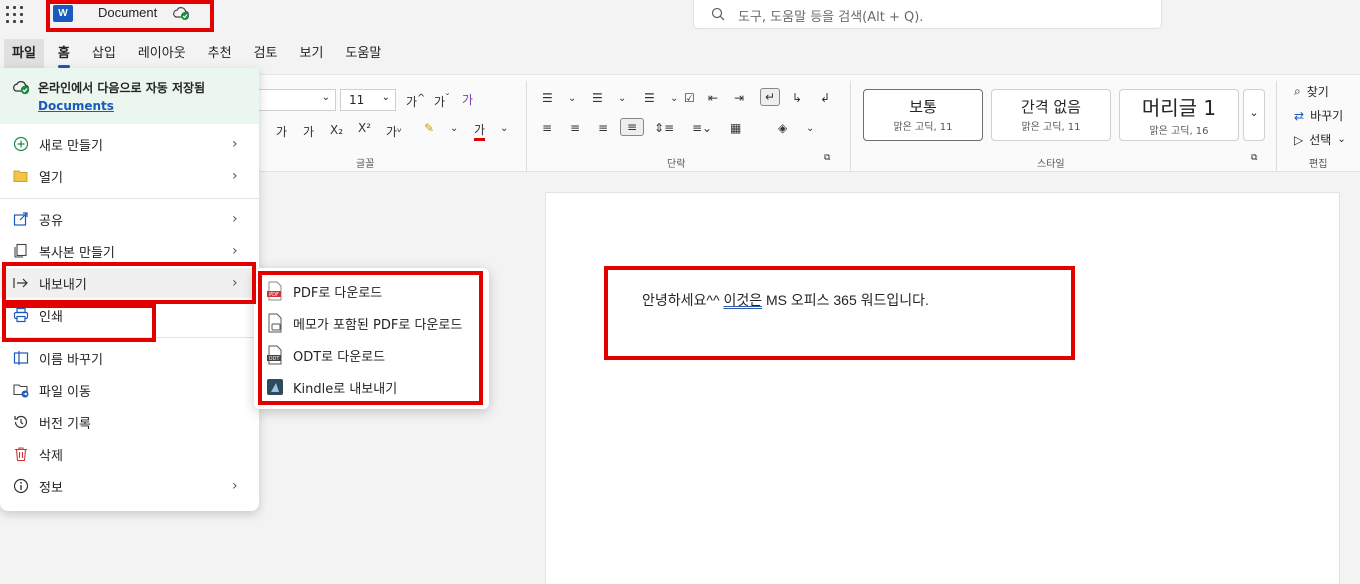  Describe the element at coordinates (76, 106) in the screenshot. I see `autosave-location-link: Documents` at that location.